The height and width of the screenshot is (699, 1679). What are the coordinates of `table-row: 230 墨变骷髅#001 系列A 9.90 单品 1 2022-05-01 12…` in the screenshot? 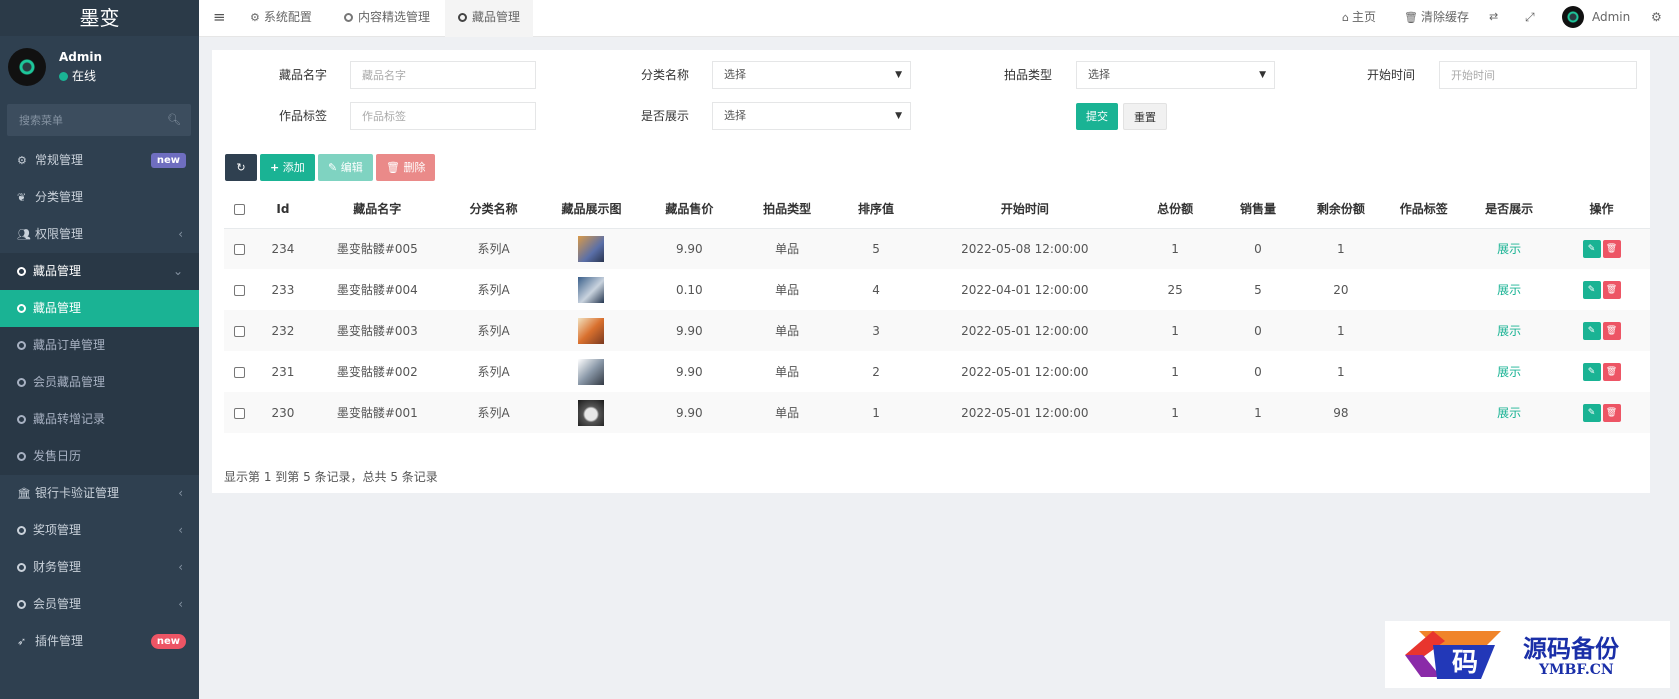 It's located at (937, 412).